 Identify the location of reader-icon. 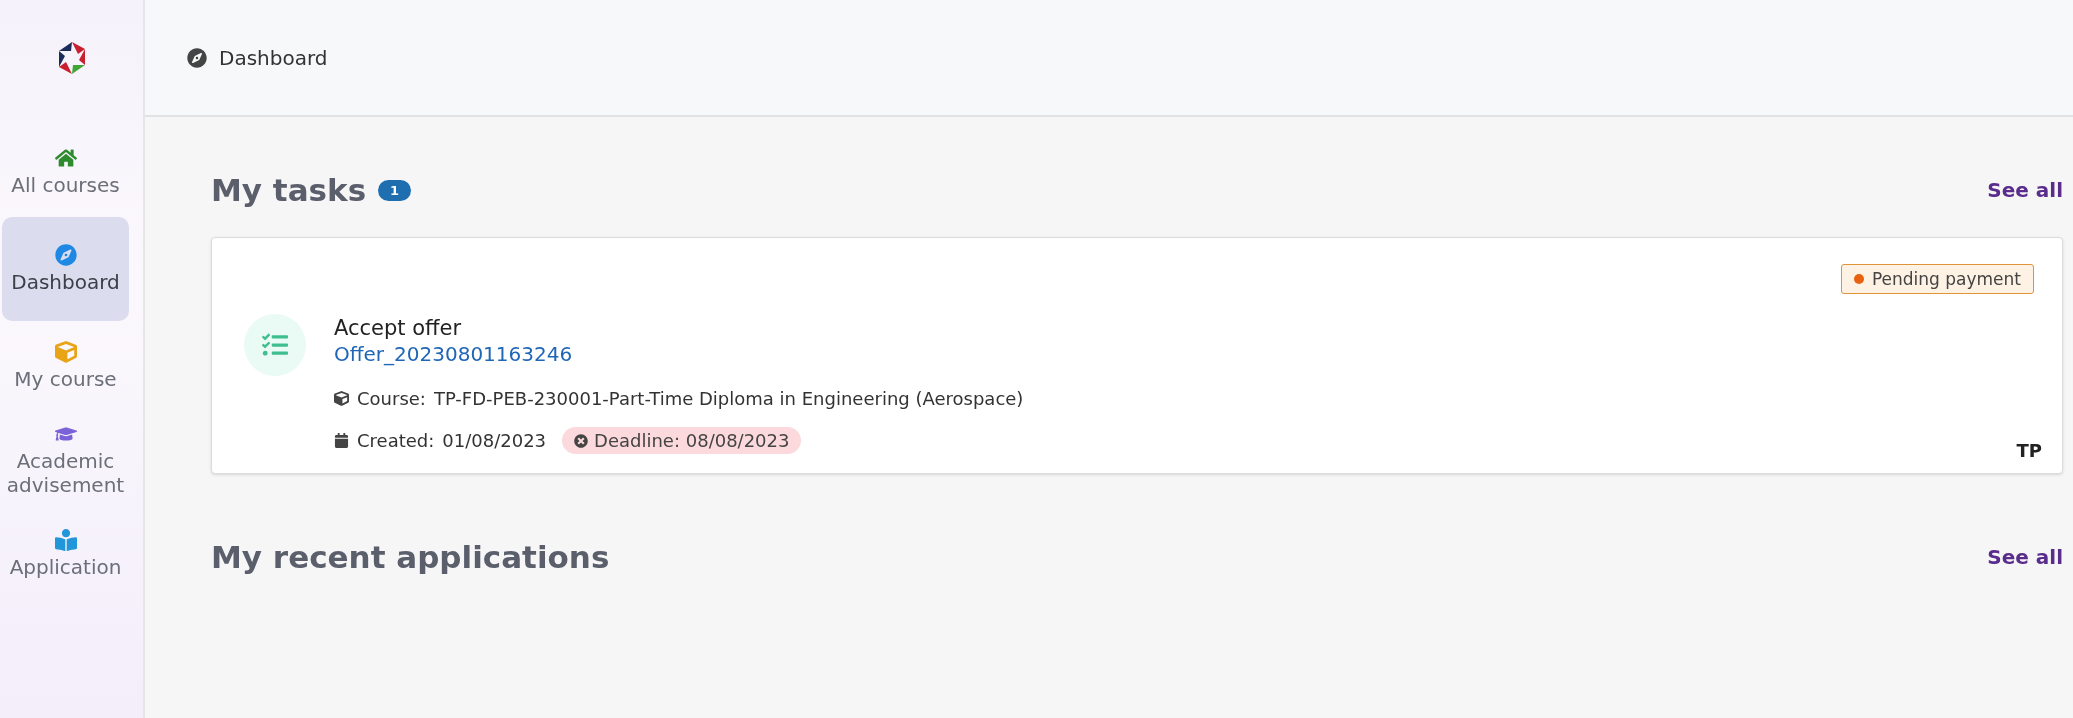
(65, 540).